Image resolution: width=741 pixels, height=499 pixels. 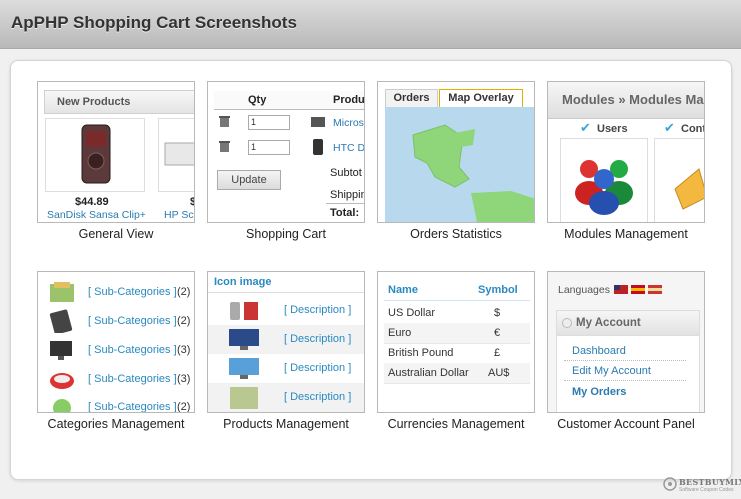 I want to click on table-row: British Pound £, so click(x=457, y=353).